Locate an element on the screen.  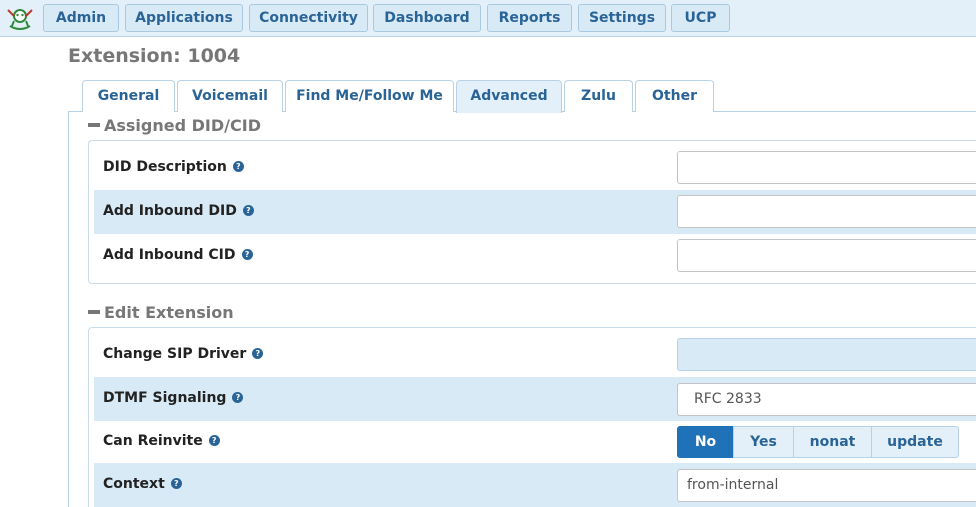
nav-applications: Applications is located at coordinates (184, 18).